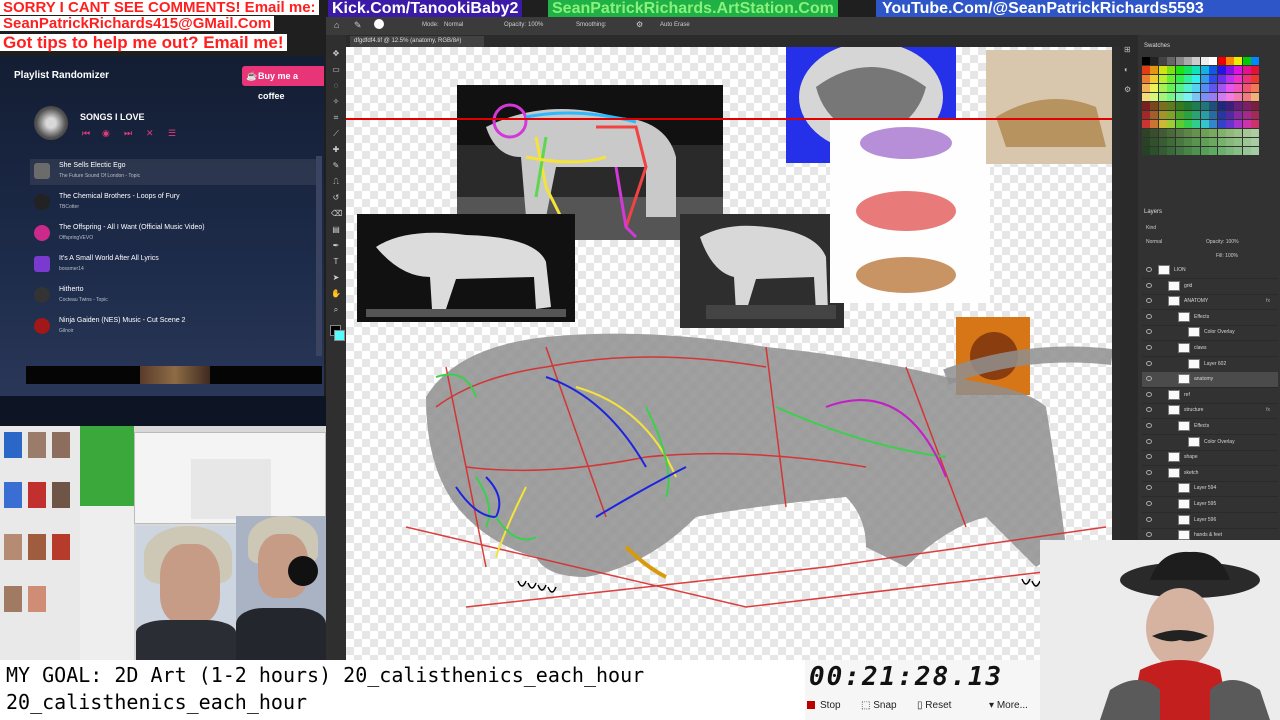 The image size is (1280, 720). Describe the element at coordinates (336, 182) in the screenshot. I see `clone-stamp-icon: ⎍` at that location.